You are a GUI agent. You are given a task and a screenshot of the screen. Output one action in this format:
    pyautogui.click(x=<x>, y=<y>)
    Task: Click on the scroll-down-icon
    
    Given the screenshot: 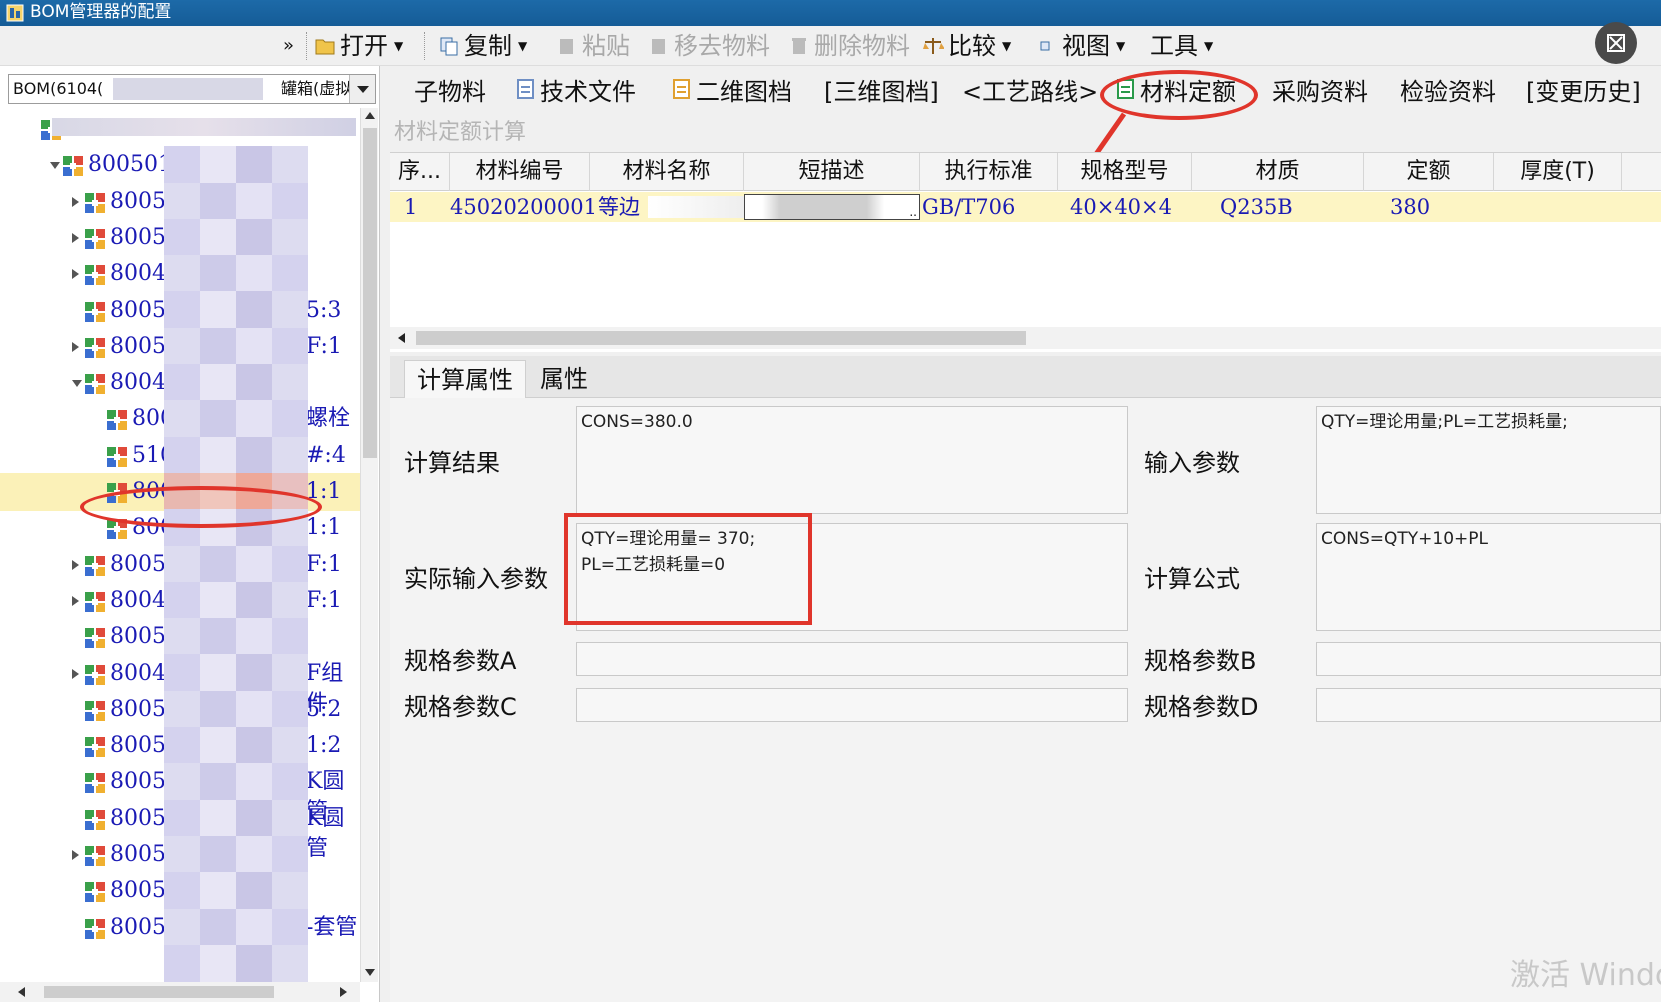 What is the action you would take?
    pyautogui.click(x=370, y=972)
    